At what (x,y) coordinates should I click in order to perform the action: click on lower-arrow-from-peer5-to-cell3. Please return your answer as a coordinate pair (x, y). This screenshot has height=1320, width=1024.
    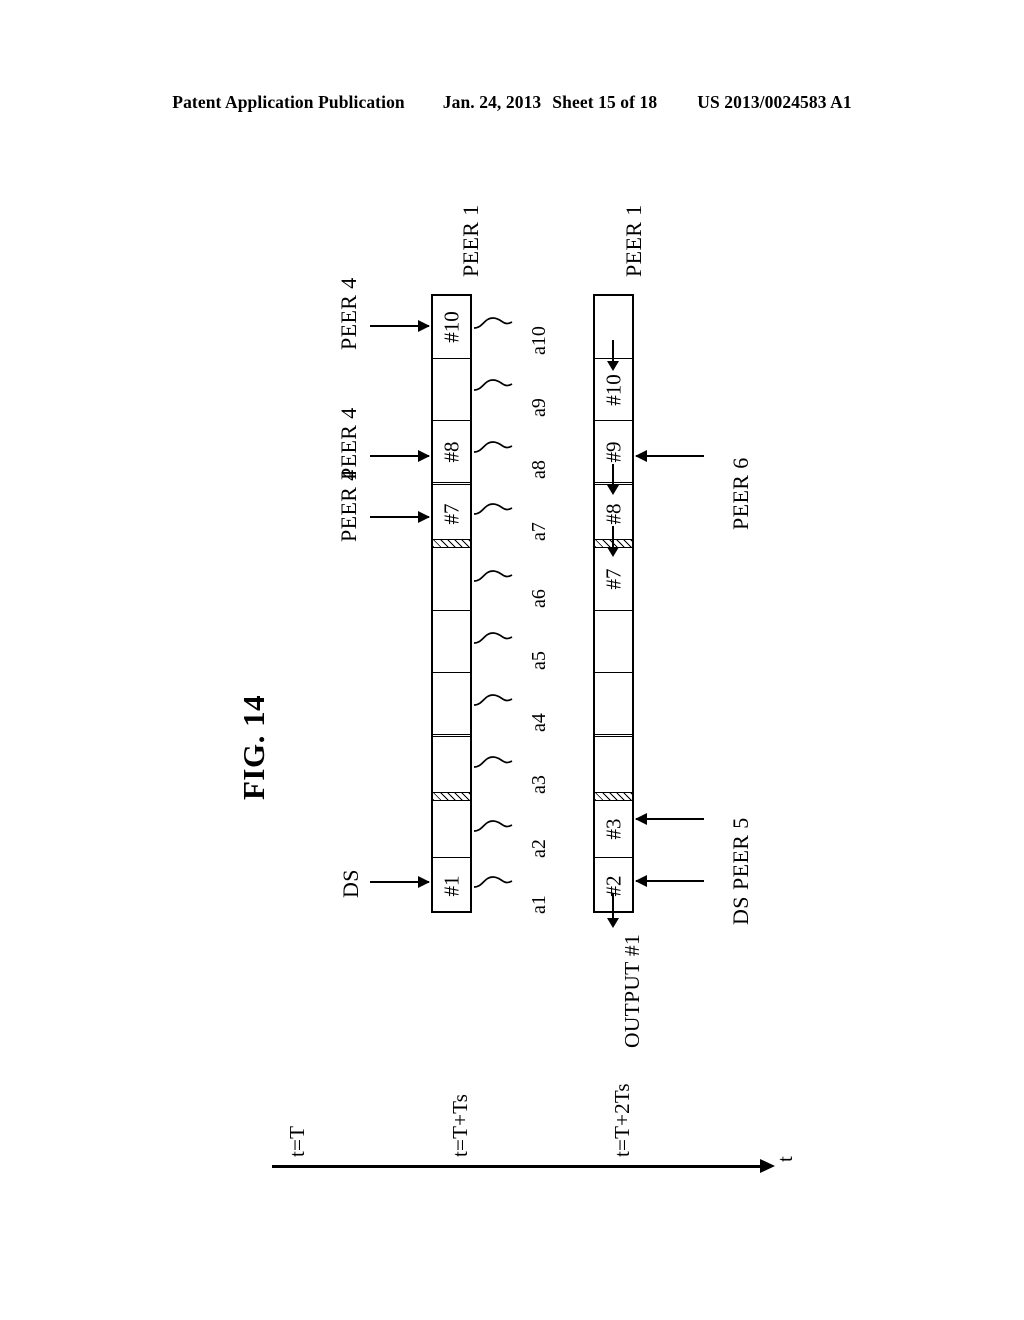
    Looking at the image, I should click on (669, 819).